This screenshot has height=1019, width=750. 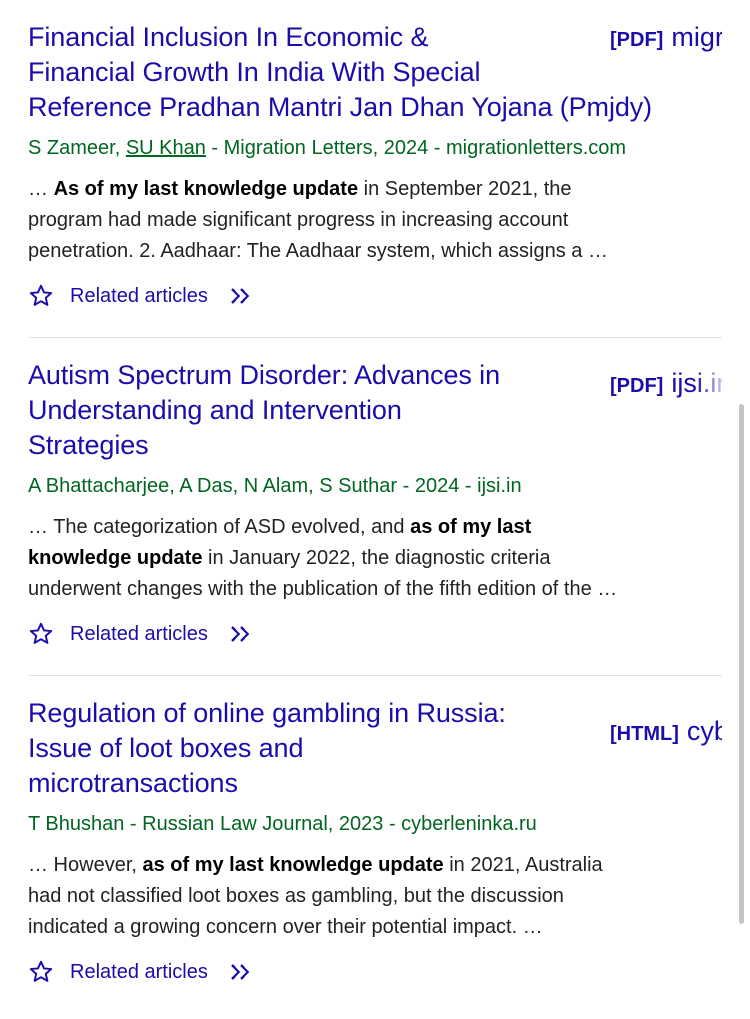 I want to click on fulltext-domain: migrationletters.com, so click(x=696, y=37).